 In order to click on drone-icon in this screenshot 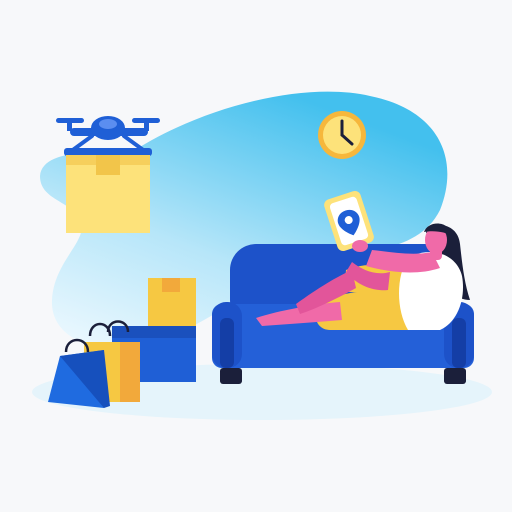, I will do `click(108, 136)`.